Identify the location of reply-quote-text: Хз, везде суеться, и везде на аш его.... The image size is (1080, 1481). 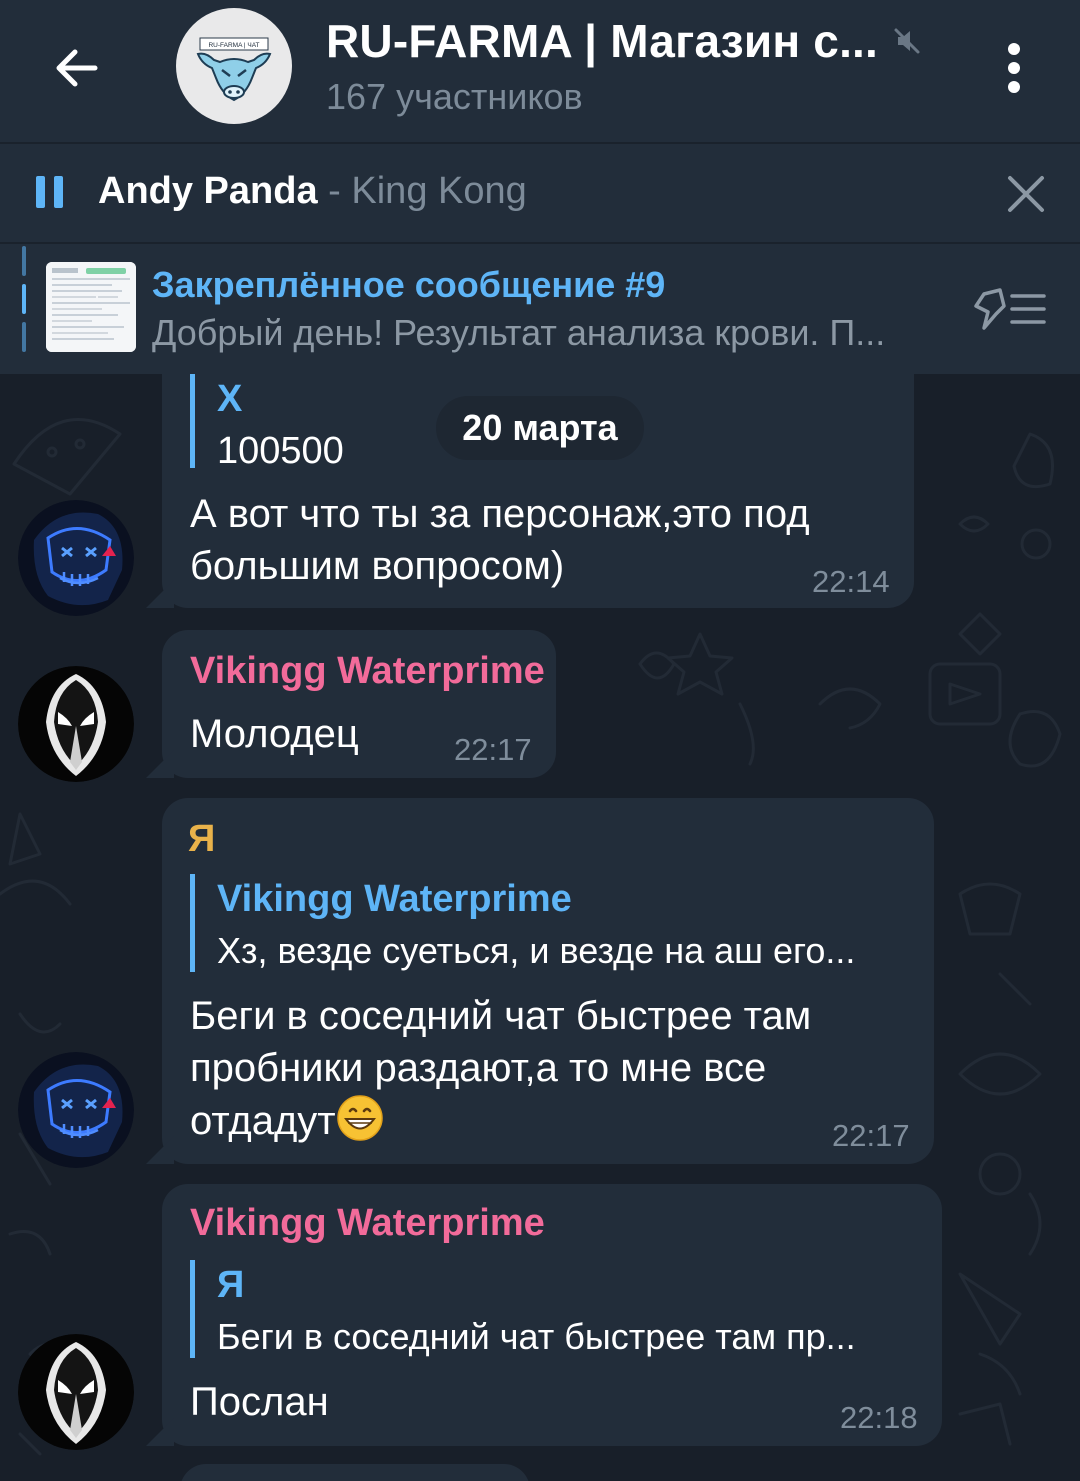
(536, 950).